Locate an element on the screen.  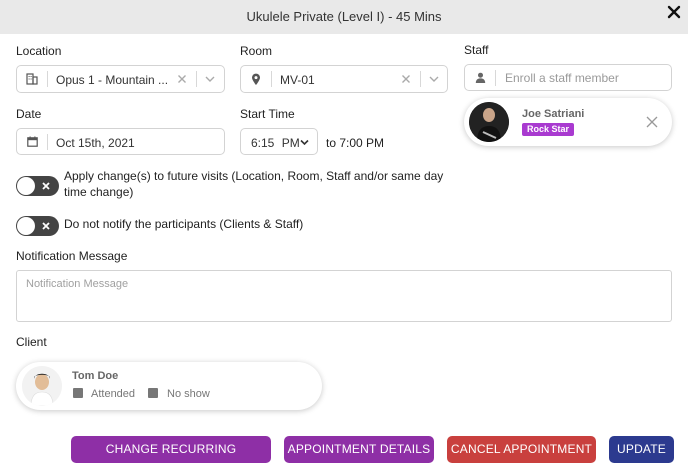
start-time-ampm: PM is located at coordinates (290, 143).